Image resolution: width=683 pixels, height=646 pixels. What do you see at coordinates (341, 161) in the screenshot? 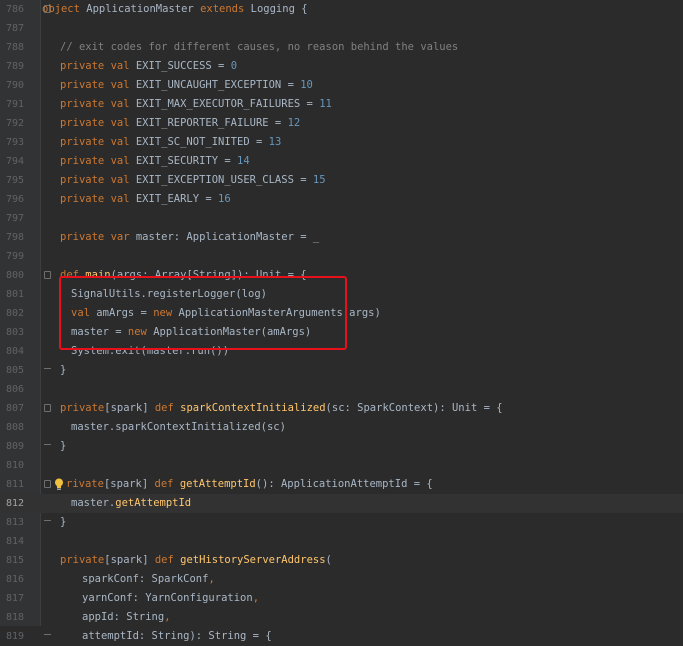
I see `code-line: 794 private val EXIT_SECURITY = 14` at bounding box center [341, 161].